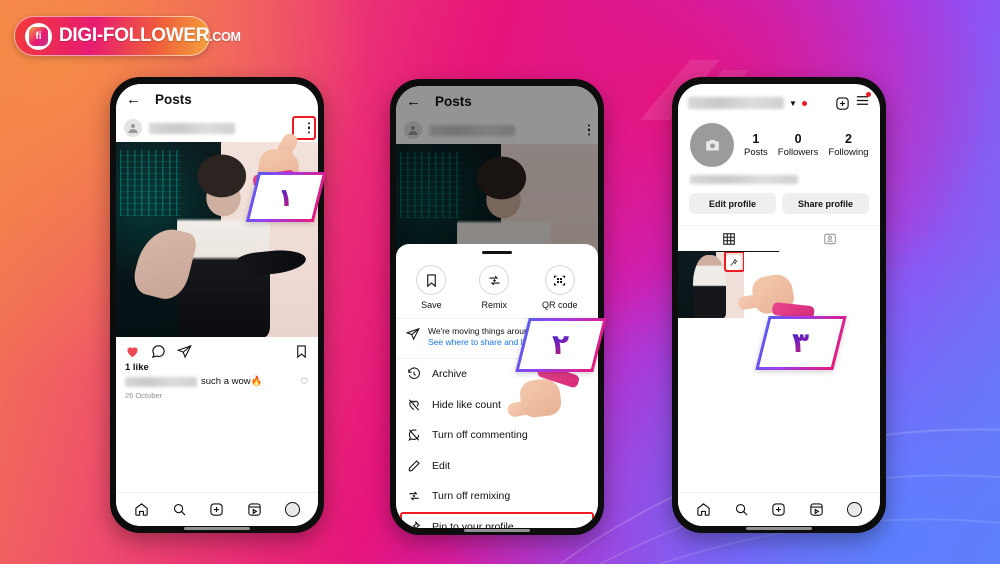 The height and width of the screenshot is (564, 1000). What do you see at coordinates (868, 94) in the screenshot?
I see `menu-red-dot` at bounding box center [868, 94].